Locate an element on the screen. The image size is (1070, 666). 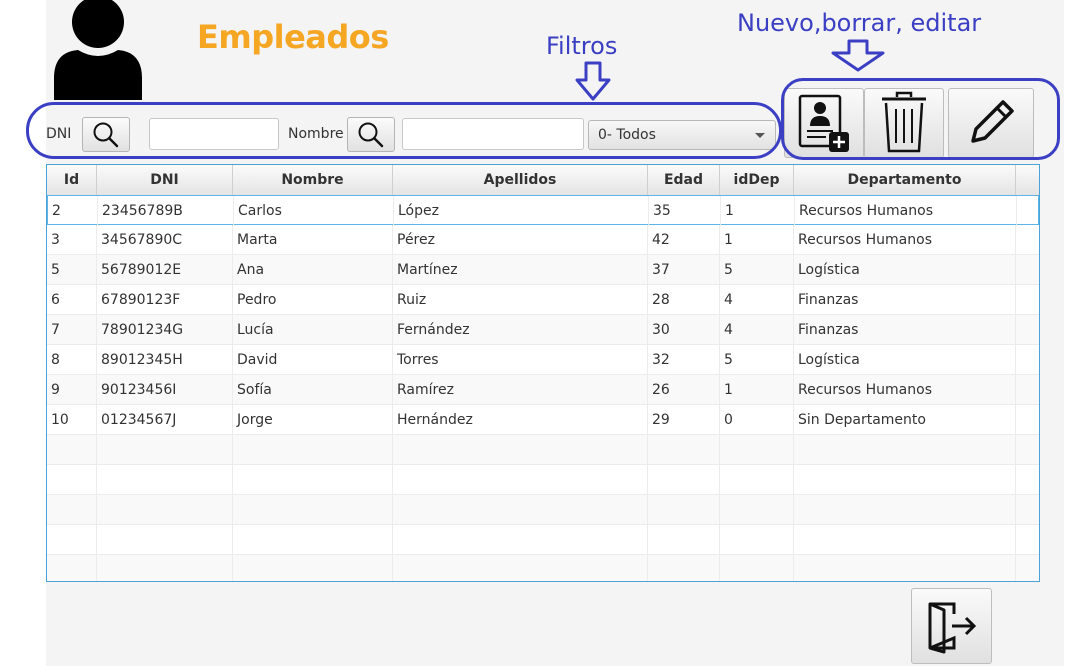
cell-edad: 37 is located at coordinates (684, 270).